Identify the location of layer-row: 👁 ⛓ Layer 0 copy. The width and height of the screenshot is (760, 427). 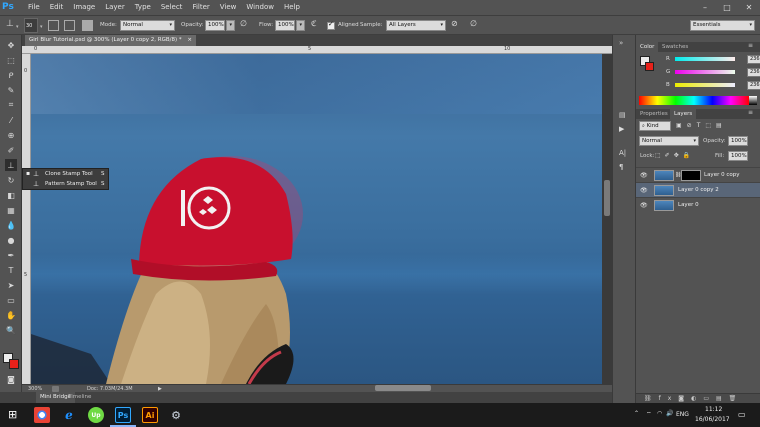
(698, 174).